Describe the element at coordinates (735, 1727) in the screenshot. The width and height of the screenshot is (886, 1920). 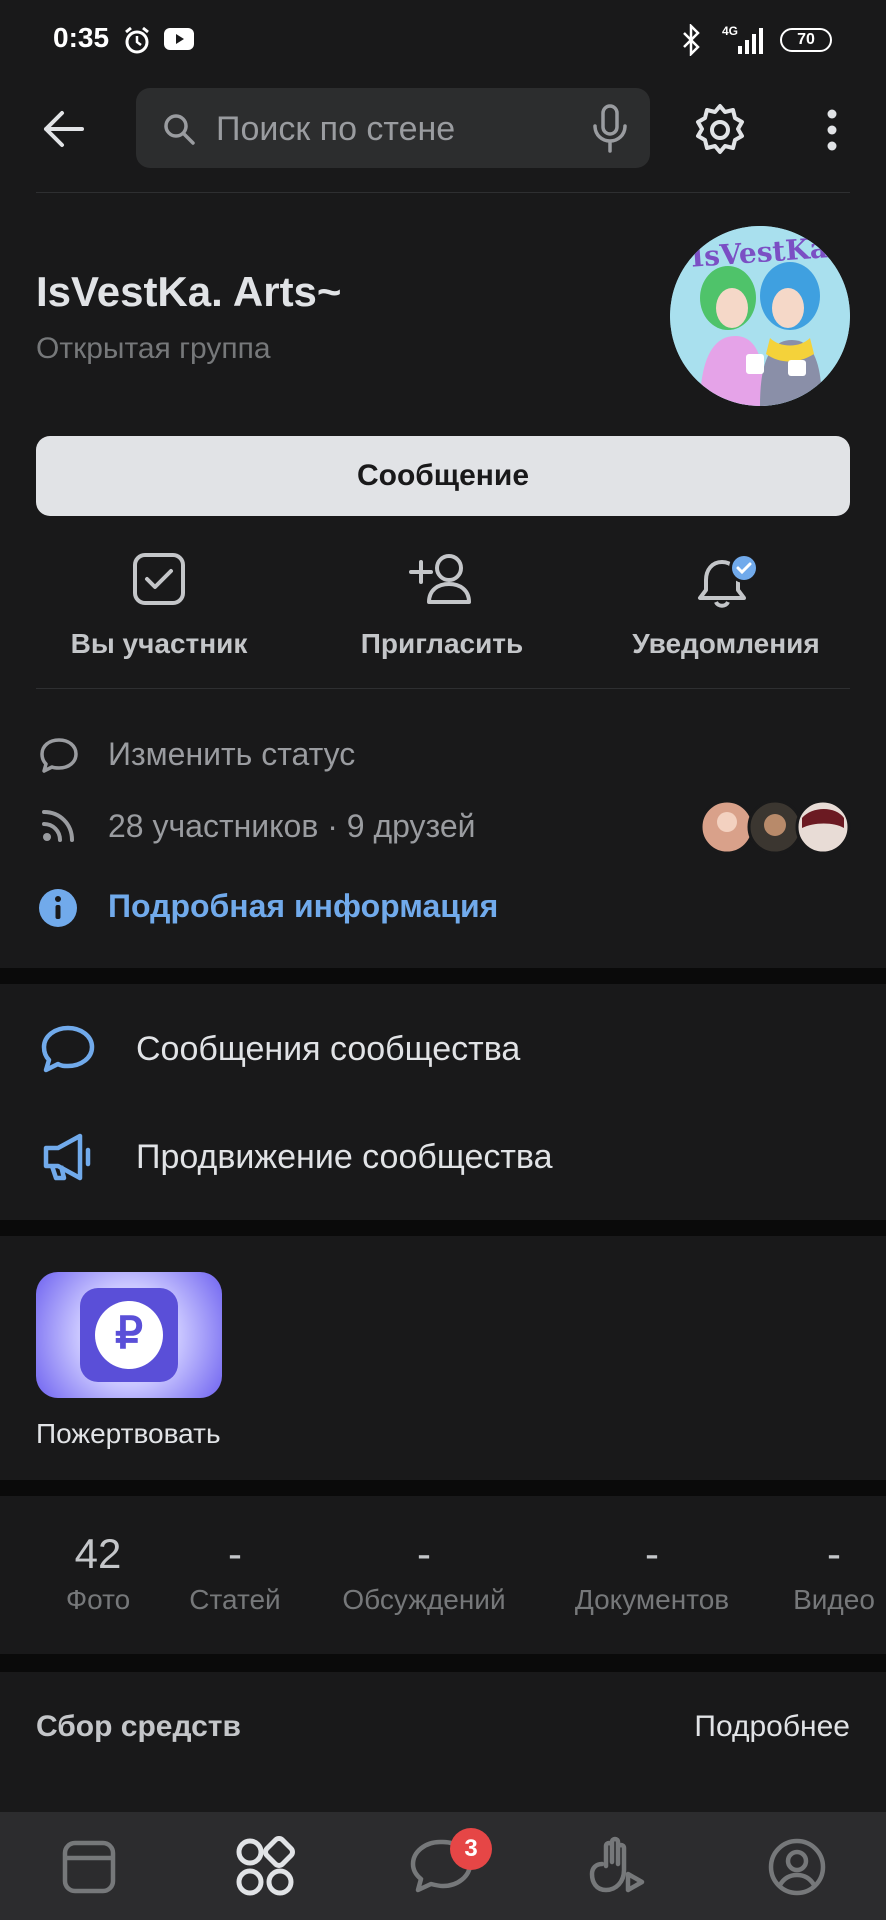
I see `fundraising-more-link: Подробнее` at that location.